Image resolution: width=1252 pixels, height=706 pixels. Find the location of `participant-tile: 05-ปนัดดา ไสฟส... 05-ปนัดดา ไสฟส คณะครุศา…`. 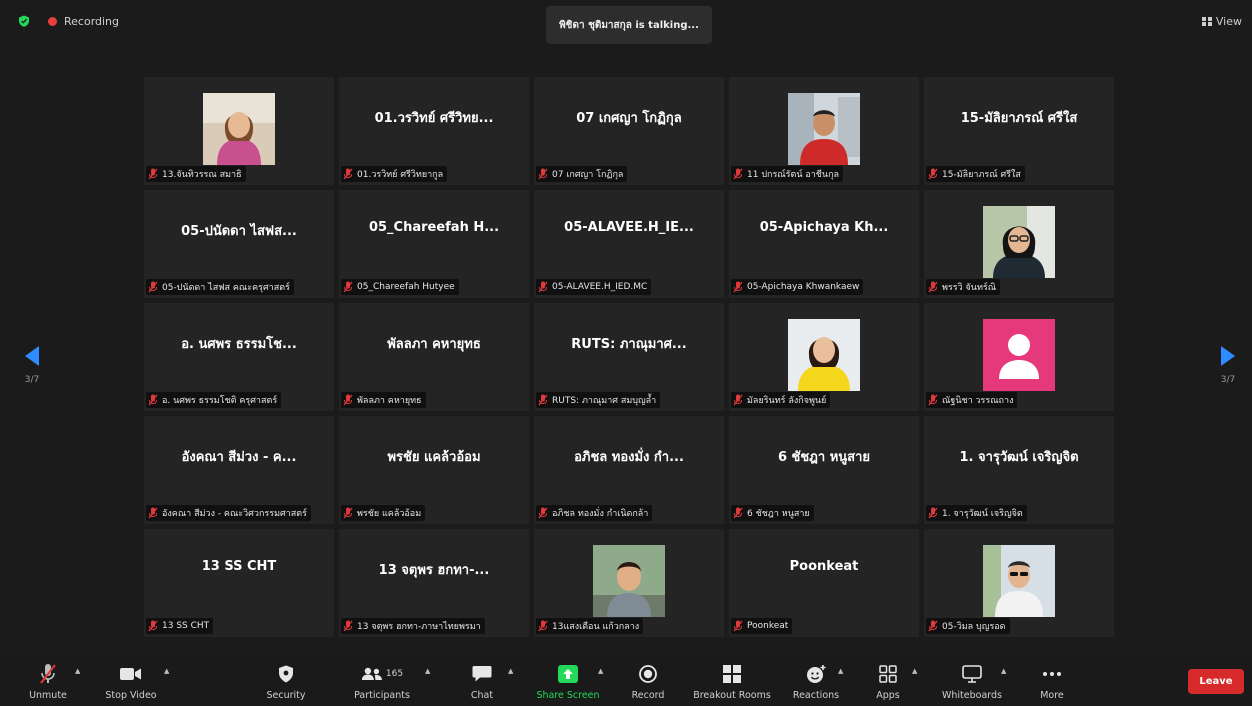

participant-tile: 05-ปนัดดา ไสฟส... 05-ปนัดดา ไสฟส คณะครุศา… is located at coordinates (239, 244).